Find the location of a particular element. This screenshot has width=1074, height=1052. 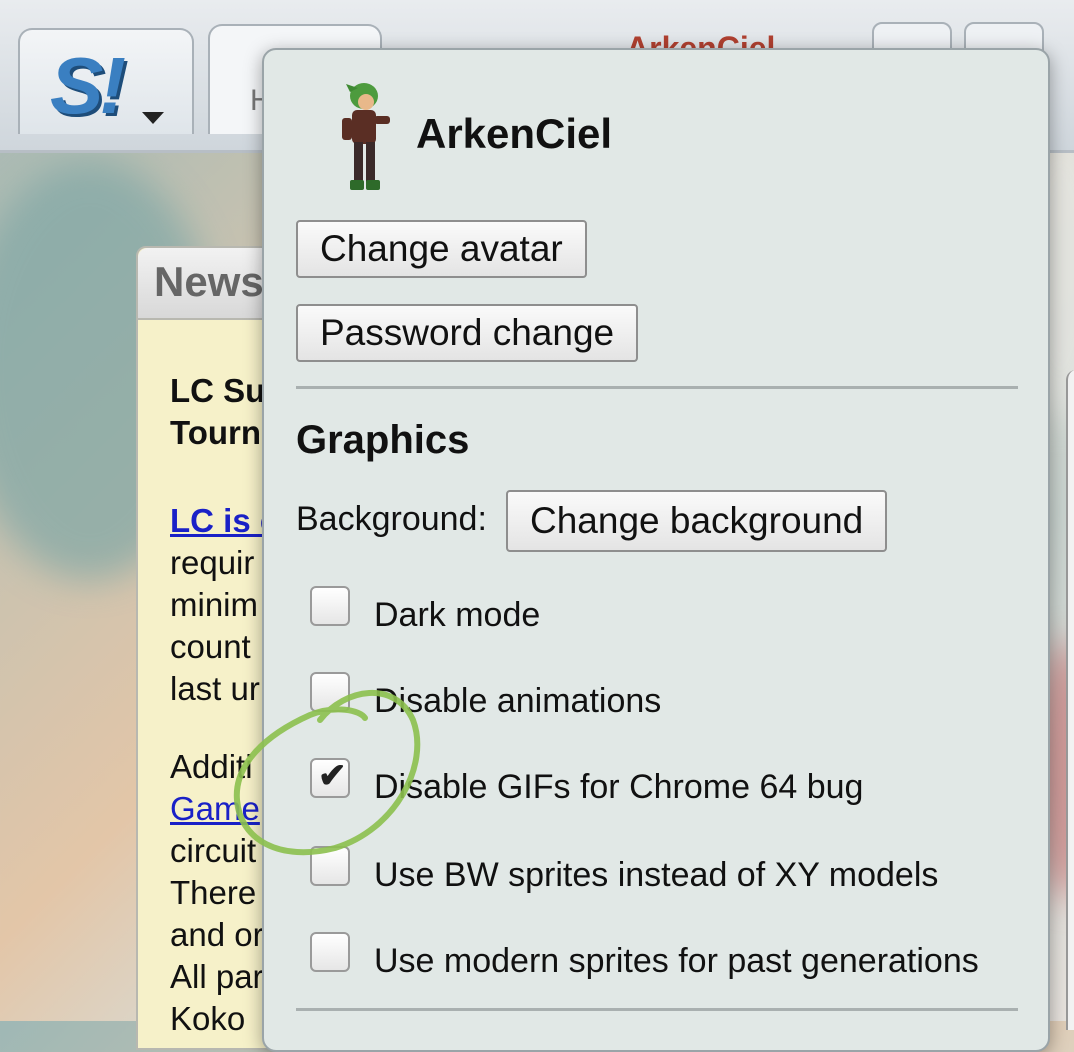

change-avatar-button: Change avatar is located at coordinates (441, 249).